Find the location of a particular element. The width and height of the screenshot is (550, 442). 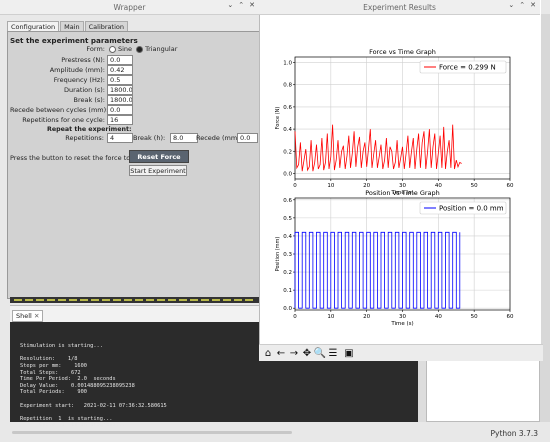

shell-tab: Shell ✕ is located at coordinates (28, 316).